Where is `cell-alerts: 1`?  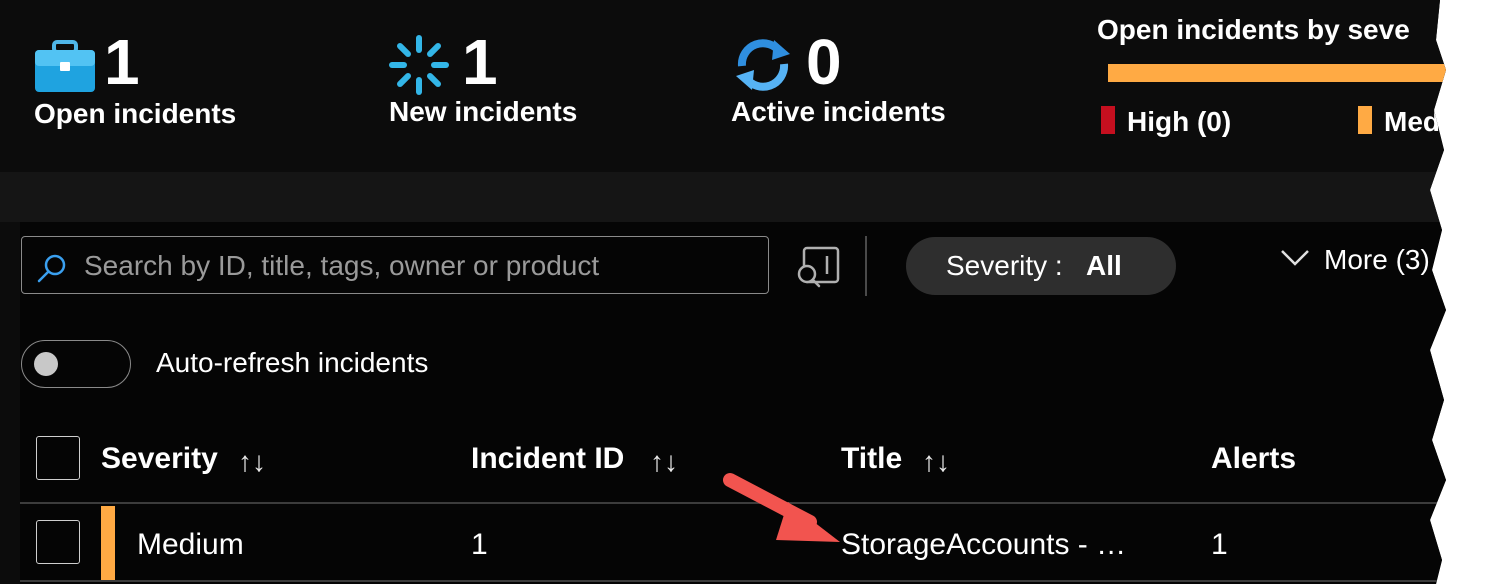
cell-alerts: 1 is located at coordinates (1219, 544).